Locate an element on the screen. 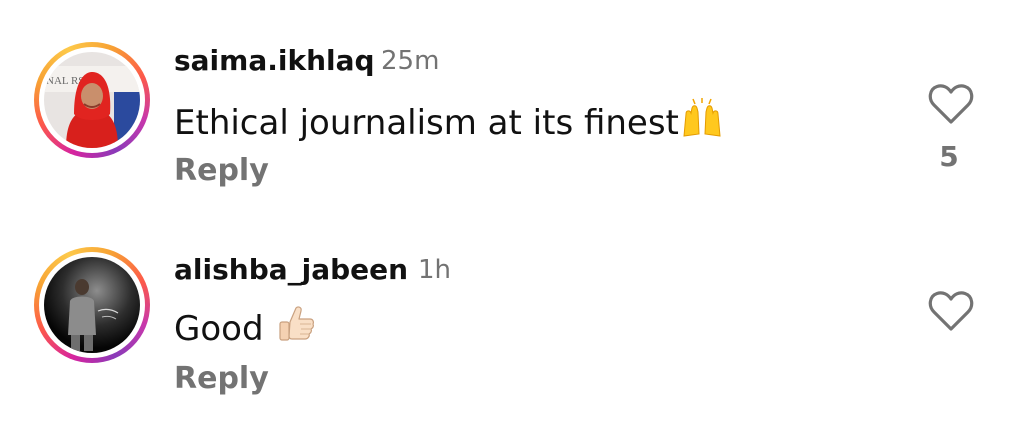  avatar is located at coordinates (92, 305).